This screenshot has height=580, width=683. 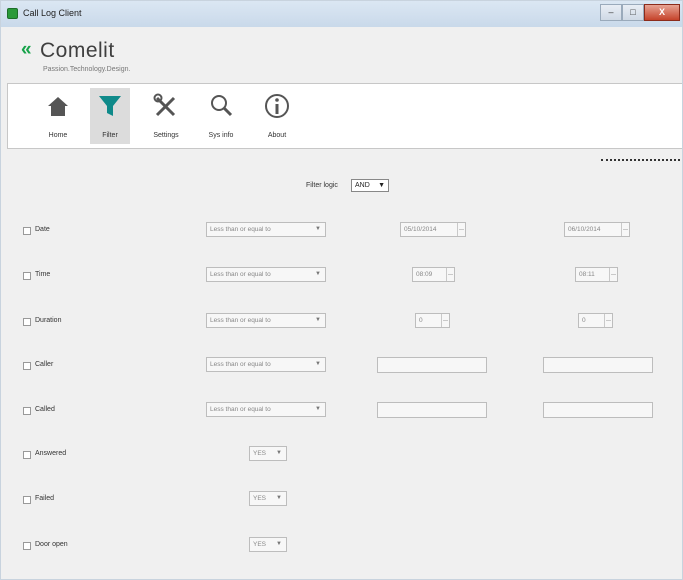 I want to click on duration-to-spinner: 0, so click(x=595, y=320).